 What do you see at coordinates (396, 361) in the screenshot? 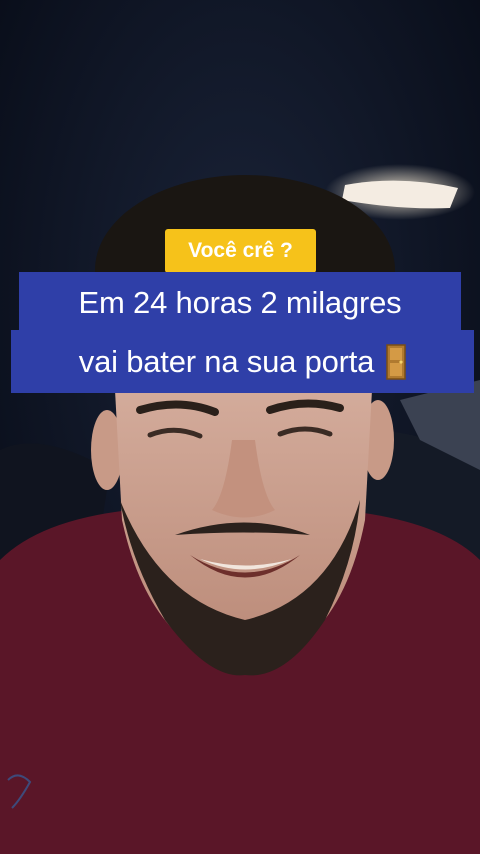
I see `door-icon` at bounding box center [396, 361].